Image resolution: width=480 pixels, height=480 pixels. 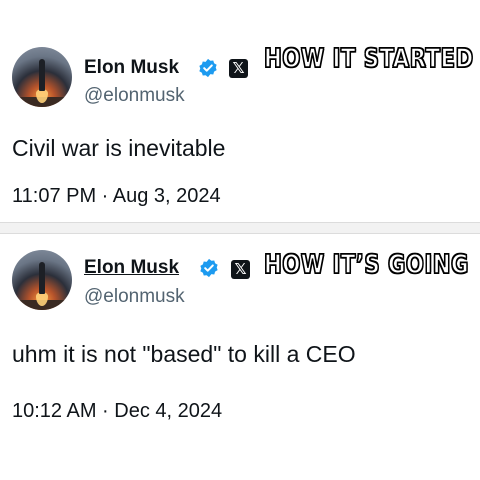 What do you see at coordinates (368, 59) in the screenshot?
I see `meme-caption: HOW IT STARTED` at bounding box center [368, 59].